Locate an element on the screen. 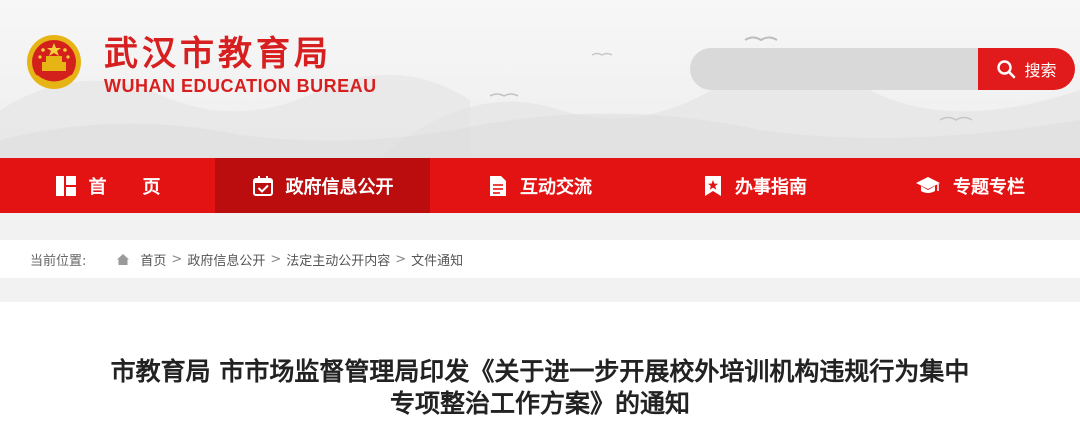 The height and width of the screenshot is (444, 1080). article-title-line1: 市教育局 市市场监督管理局印发《关于进一步开展校外培训机构违规行为集中 is located at coordinates (540, 371).